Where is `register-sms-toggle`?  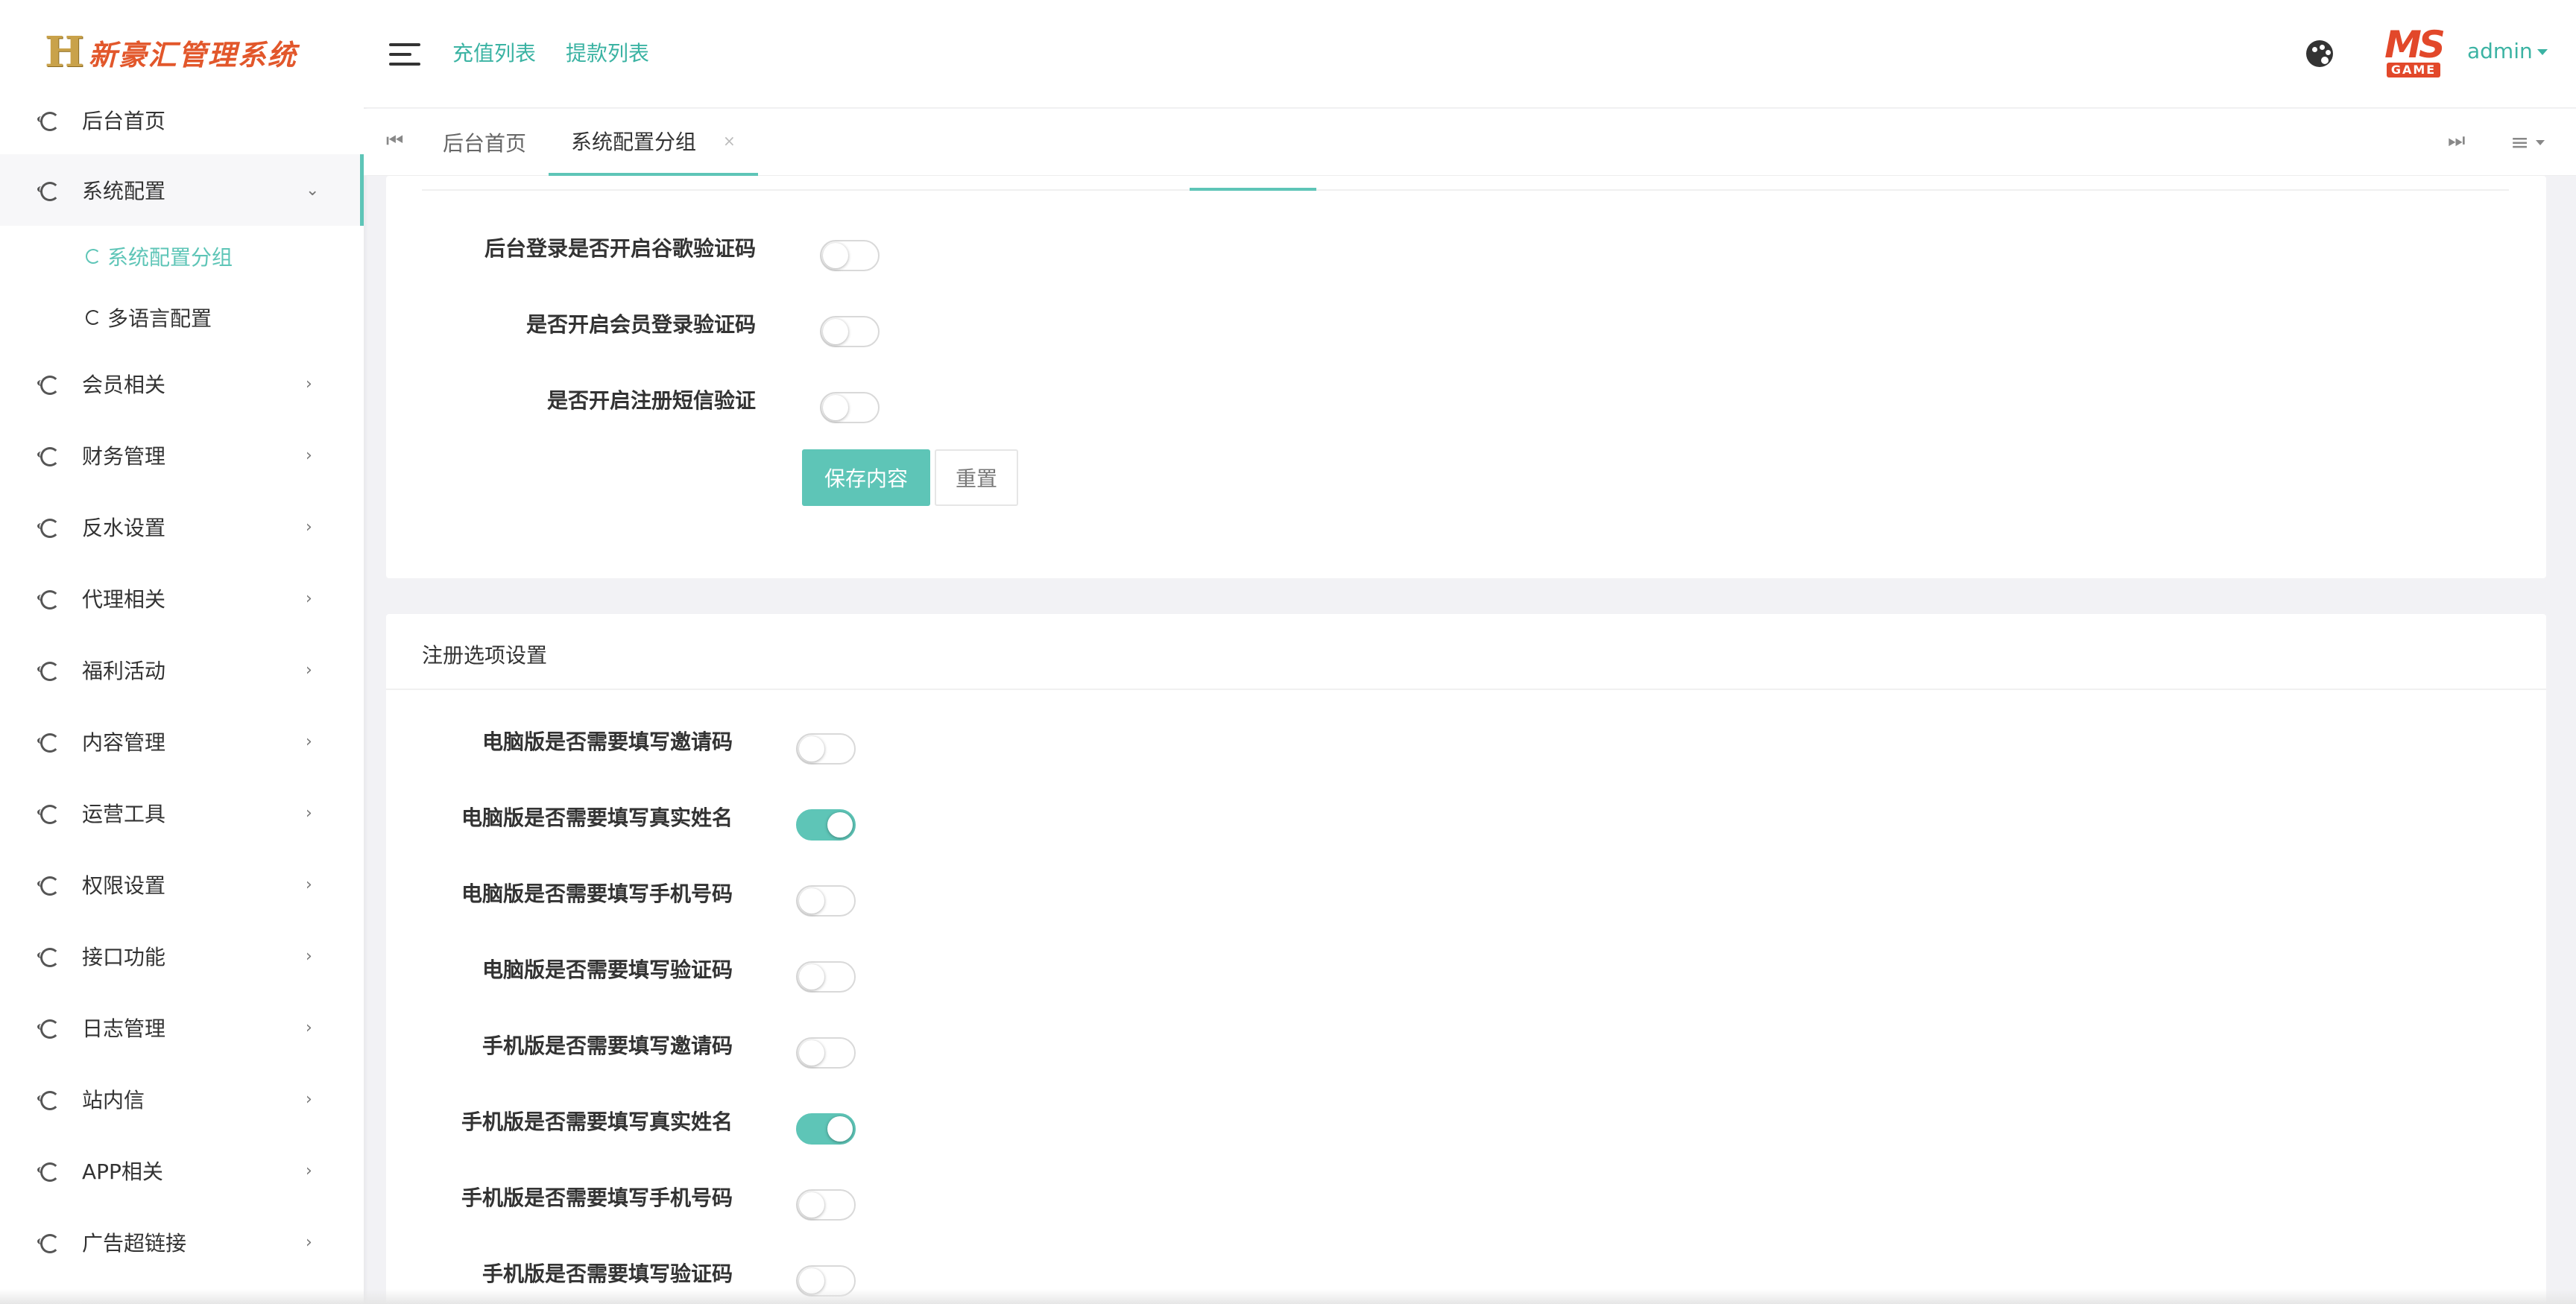 register-sms-toggle is located at coordinates (850, 407).